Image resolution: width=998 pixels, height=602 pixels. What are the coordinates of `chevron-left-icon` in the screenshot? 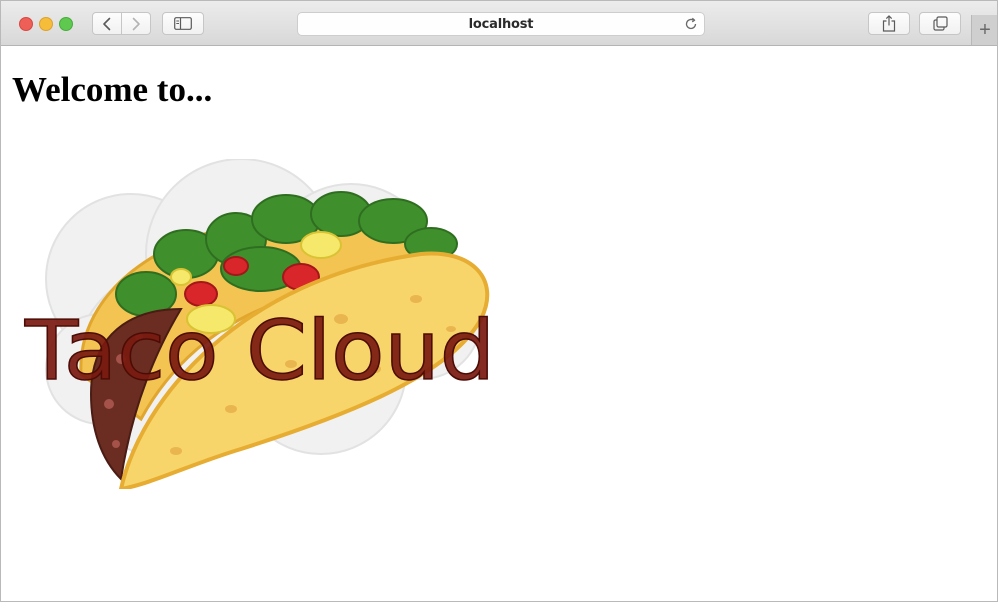 It's located at (107, 23).